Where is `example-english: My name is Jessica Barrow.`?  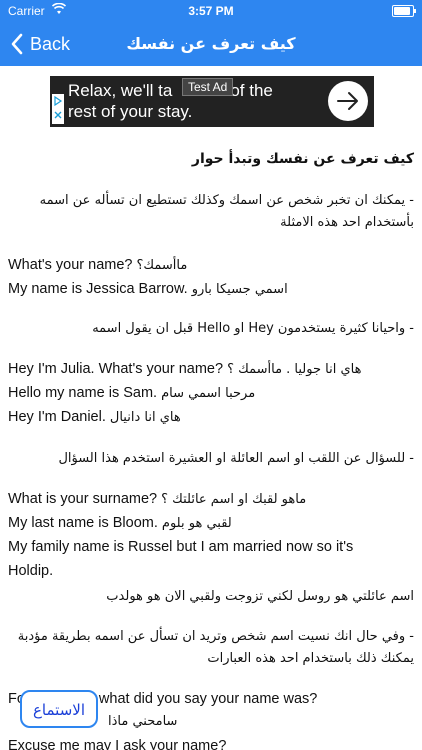 example-english: My name is Jessica Barrow. is located at coordinates (98, 289).